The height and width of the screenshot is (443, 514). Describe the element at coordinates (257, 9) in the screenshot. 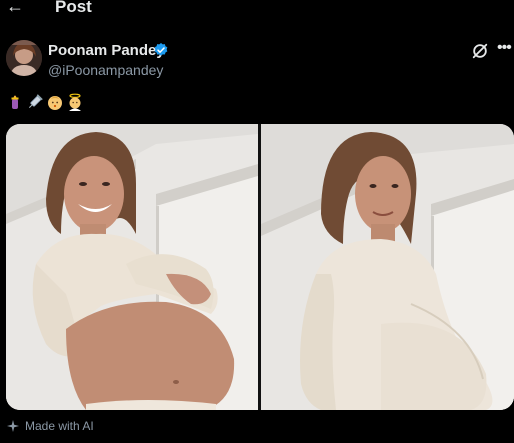

I see `top-bar: ← Post` at that location.